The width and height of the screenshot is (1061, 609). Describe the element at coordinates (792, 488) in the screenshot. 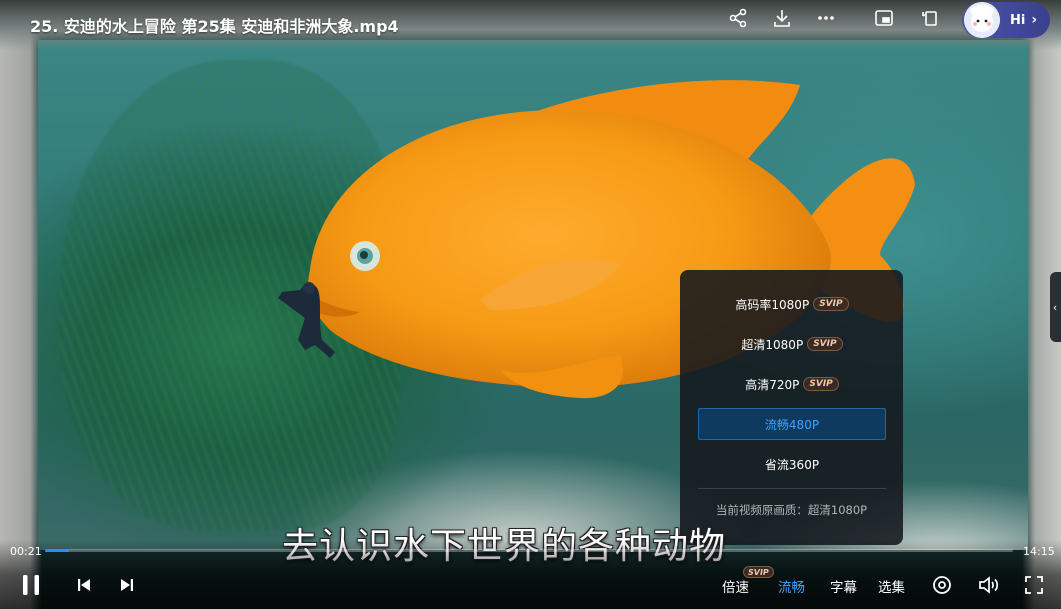

I see `menu-divider` at that location.